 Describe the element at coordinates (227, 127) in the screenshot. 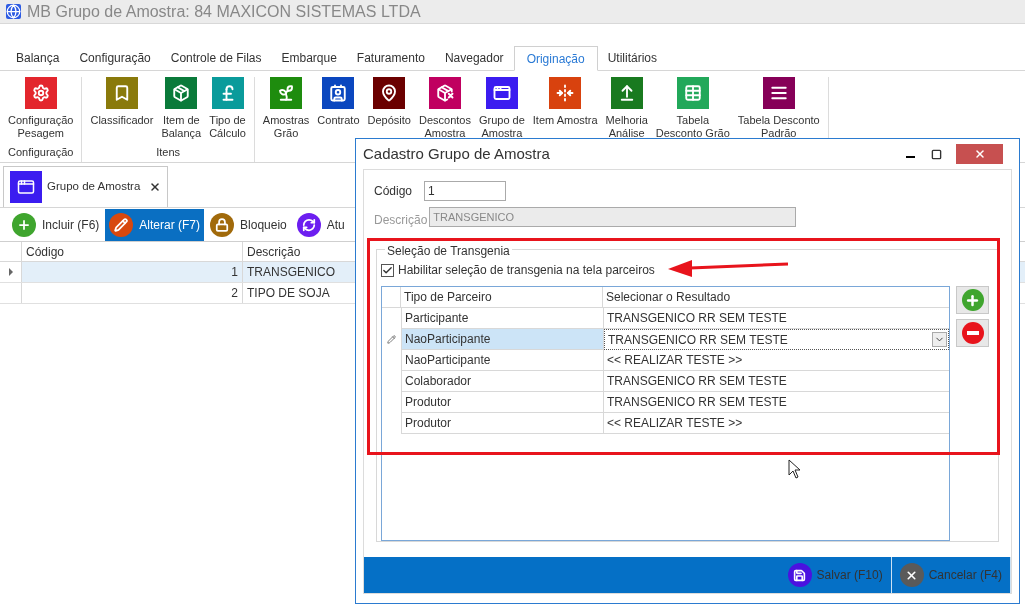

I see `ribbon-label: Tipo de Cálculo` at that location.